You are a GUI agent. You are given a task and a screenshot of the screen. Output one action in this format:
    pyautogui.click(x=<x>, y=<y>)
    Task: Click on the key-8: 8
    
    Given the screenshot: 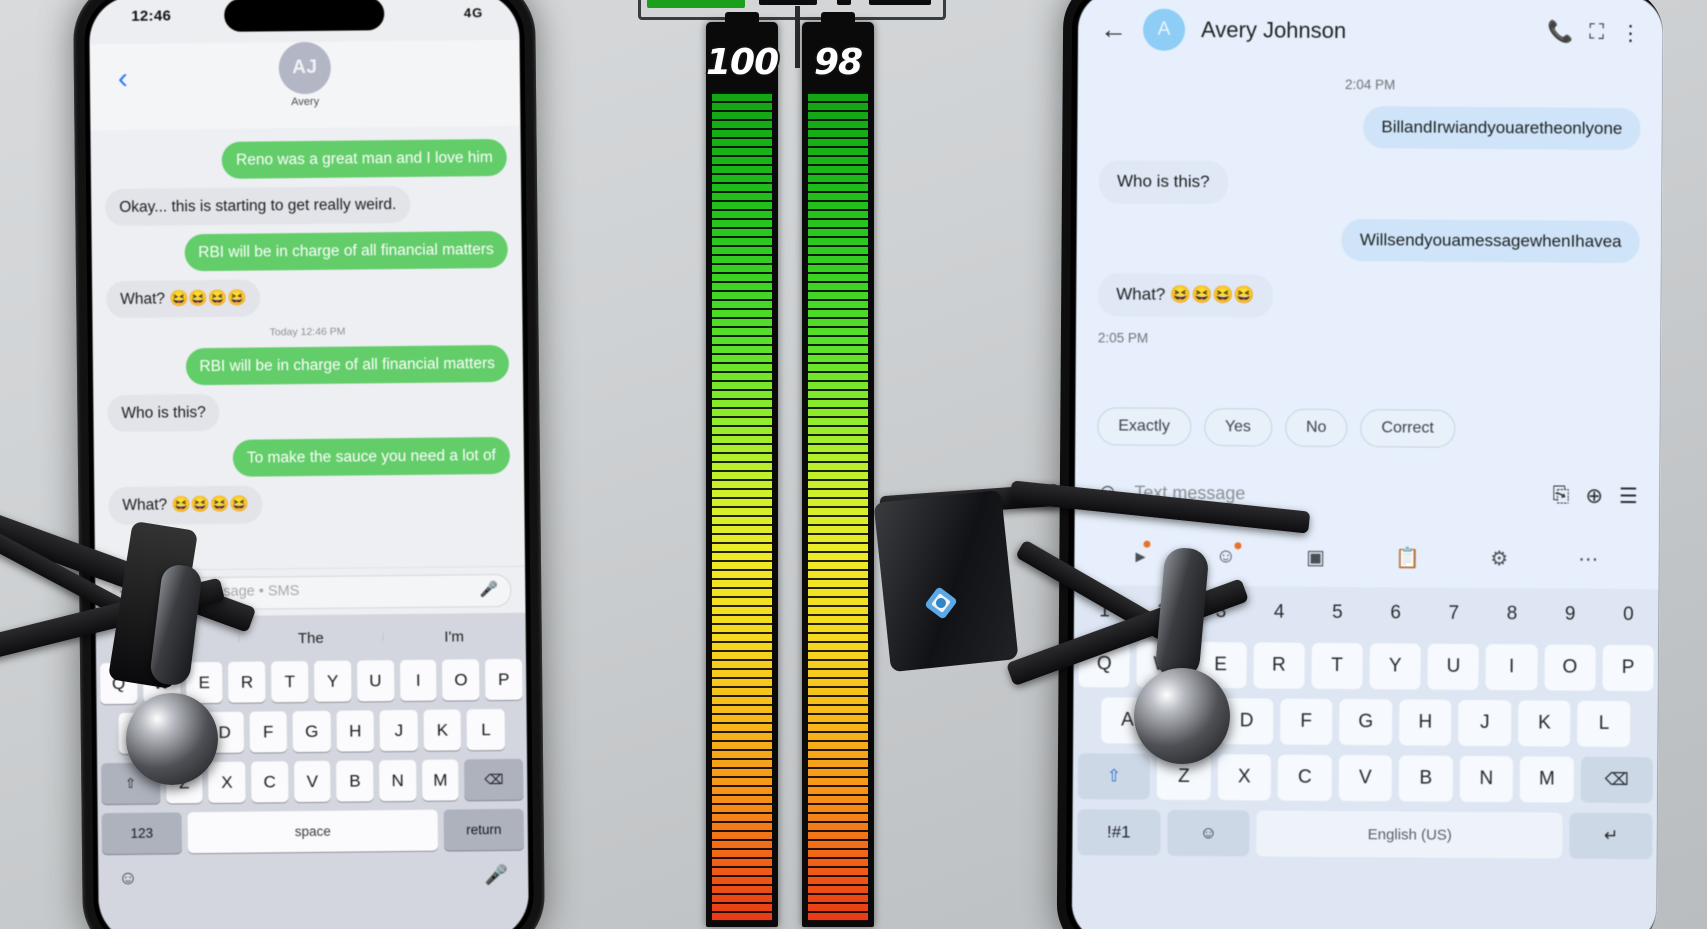 What is the action you would take?
    pyautogui.click(x=1511, y=614)
    